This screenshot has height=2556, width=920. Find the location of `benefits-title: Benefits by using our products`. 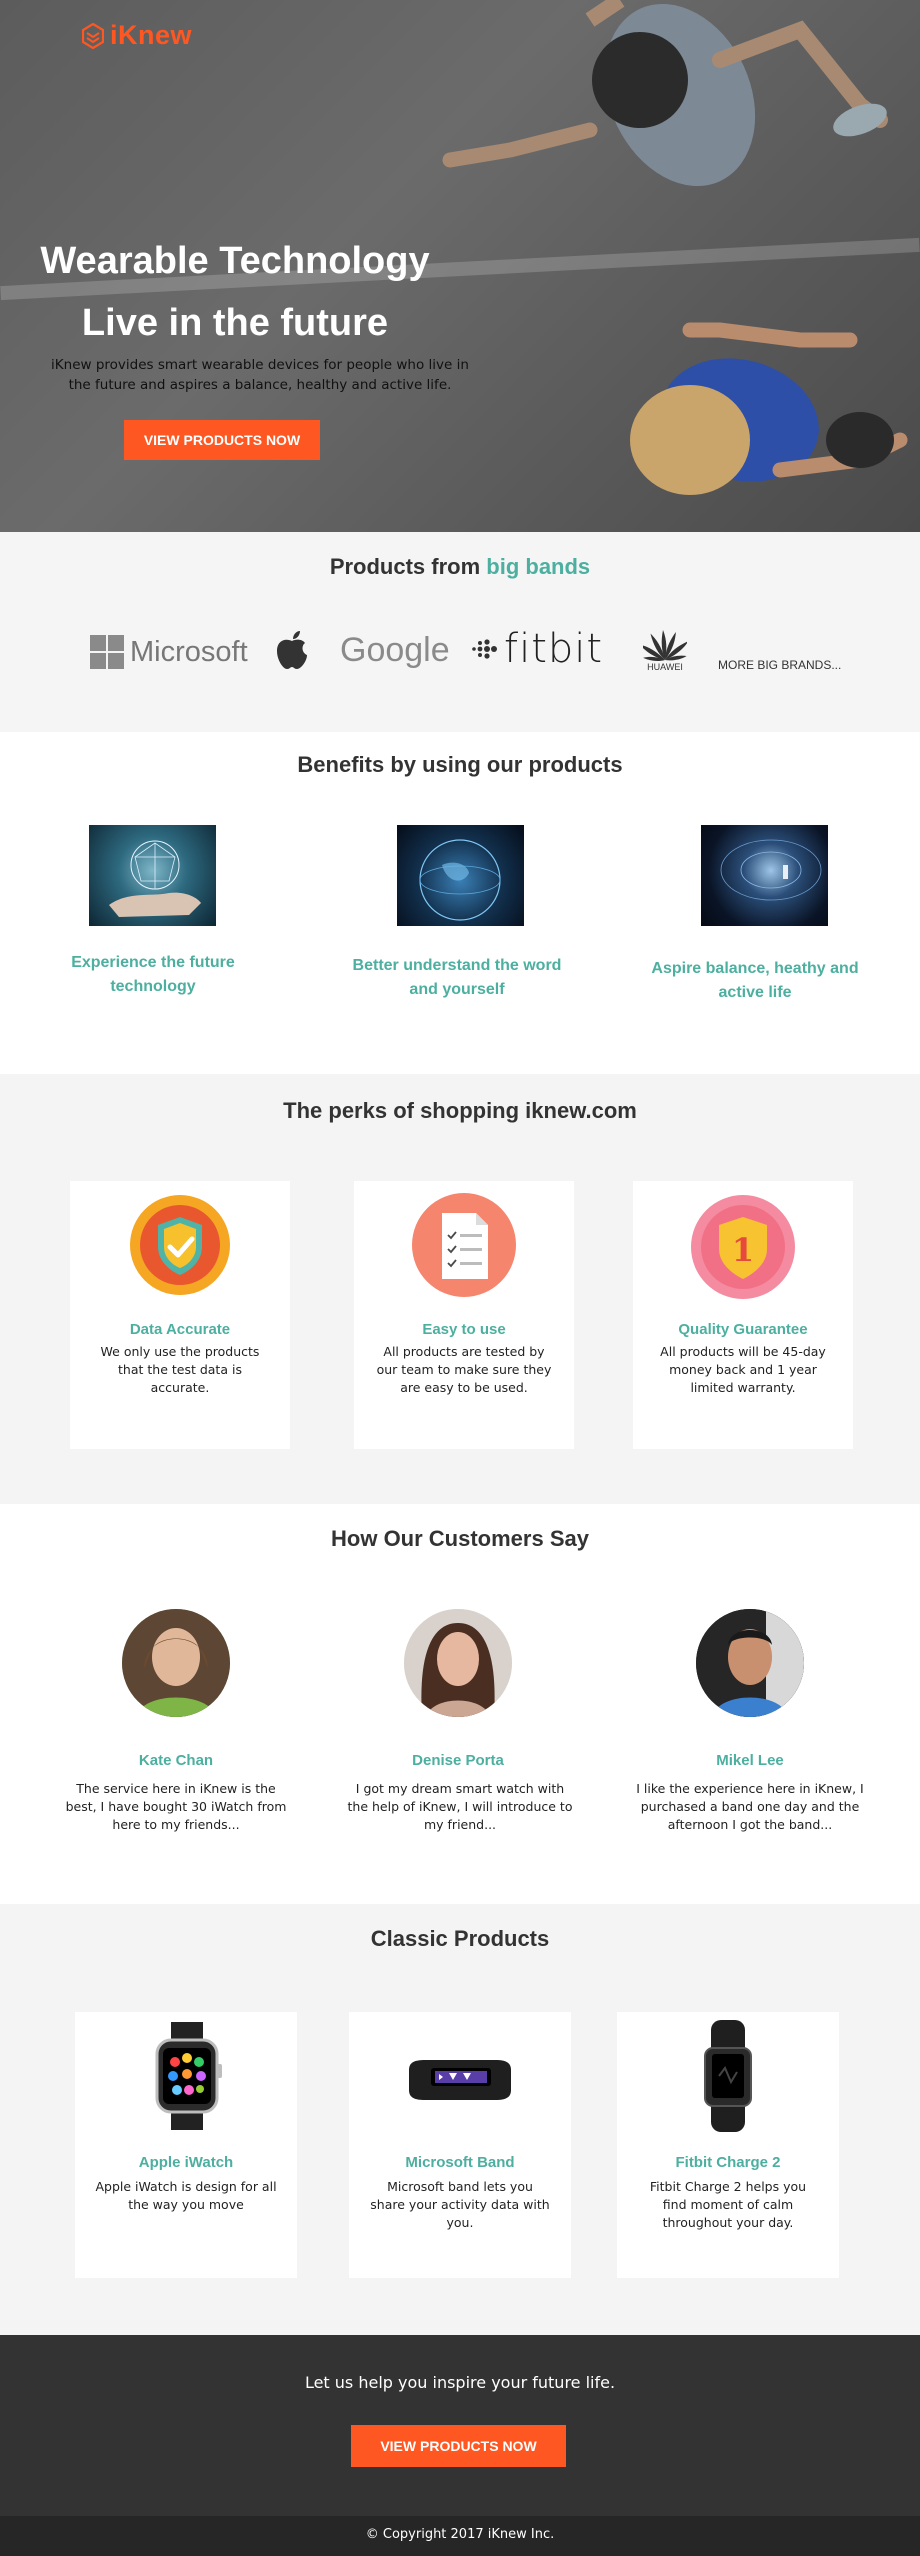

benefits-title: Benefits by using our products is located at coordinates (460, 764).